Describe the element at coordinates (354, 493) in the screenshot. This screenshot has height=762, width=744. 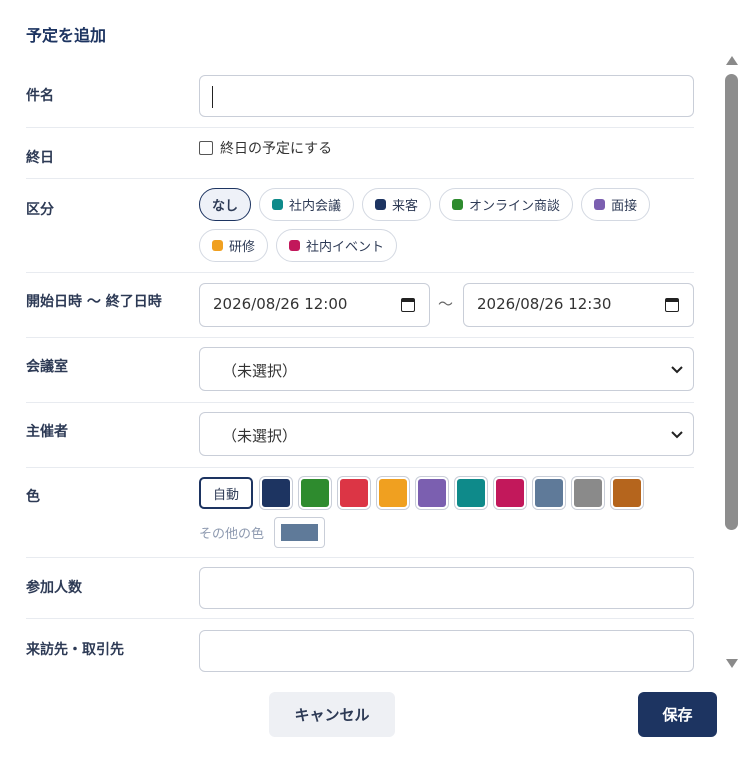
I see `color-swatch-red` at that location.